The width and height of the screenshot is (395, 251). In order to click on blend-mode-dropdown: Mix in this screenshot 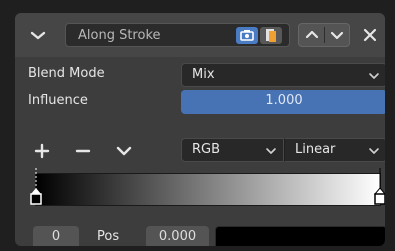, I will do `click(283, 75)`.